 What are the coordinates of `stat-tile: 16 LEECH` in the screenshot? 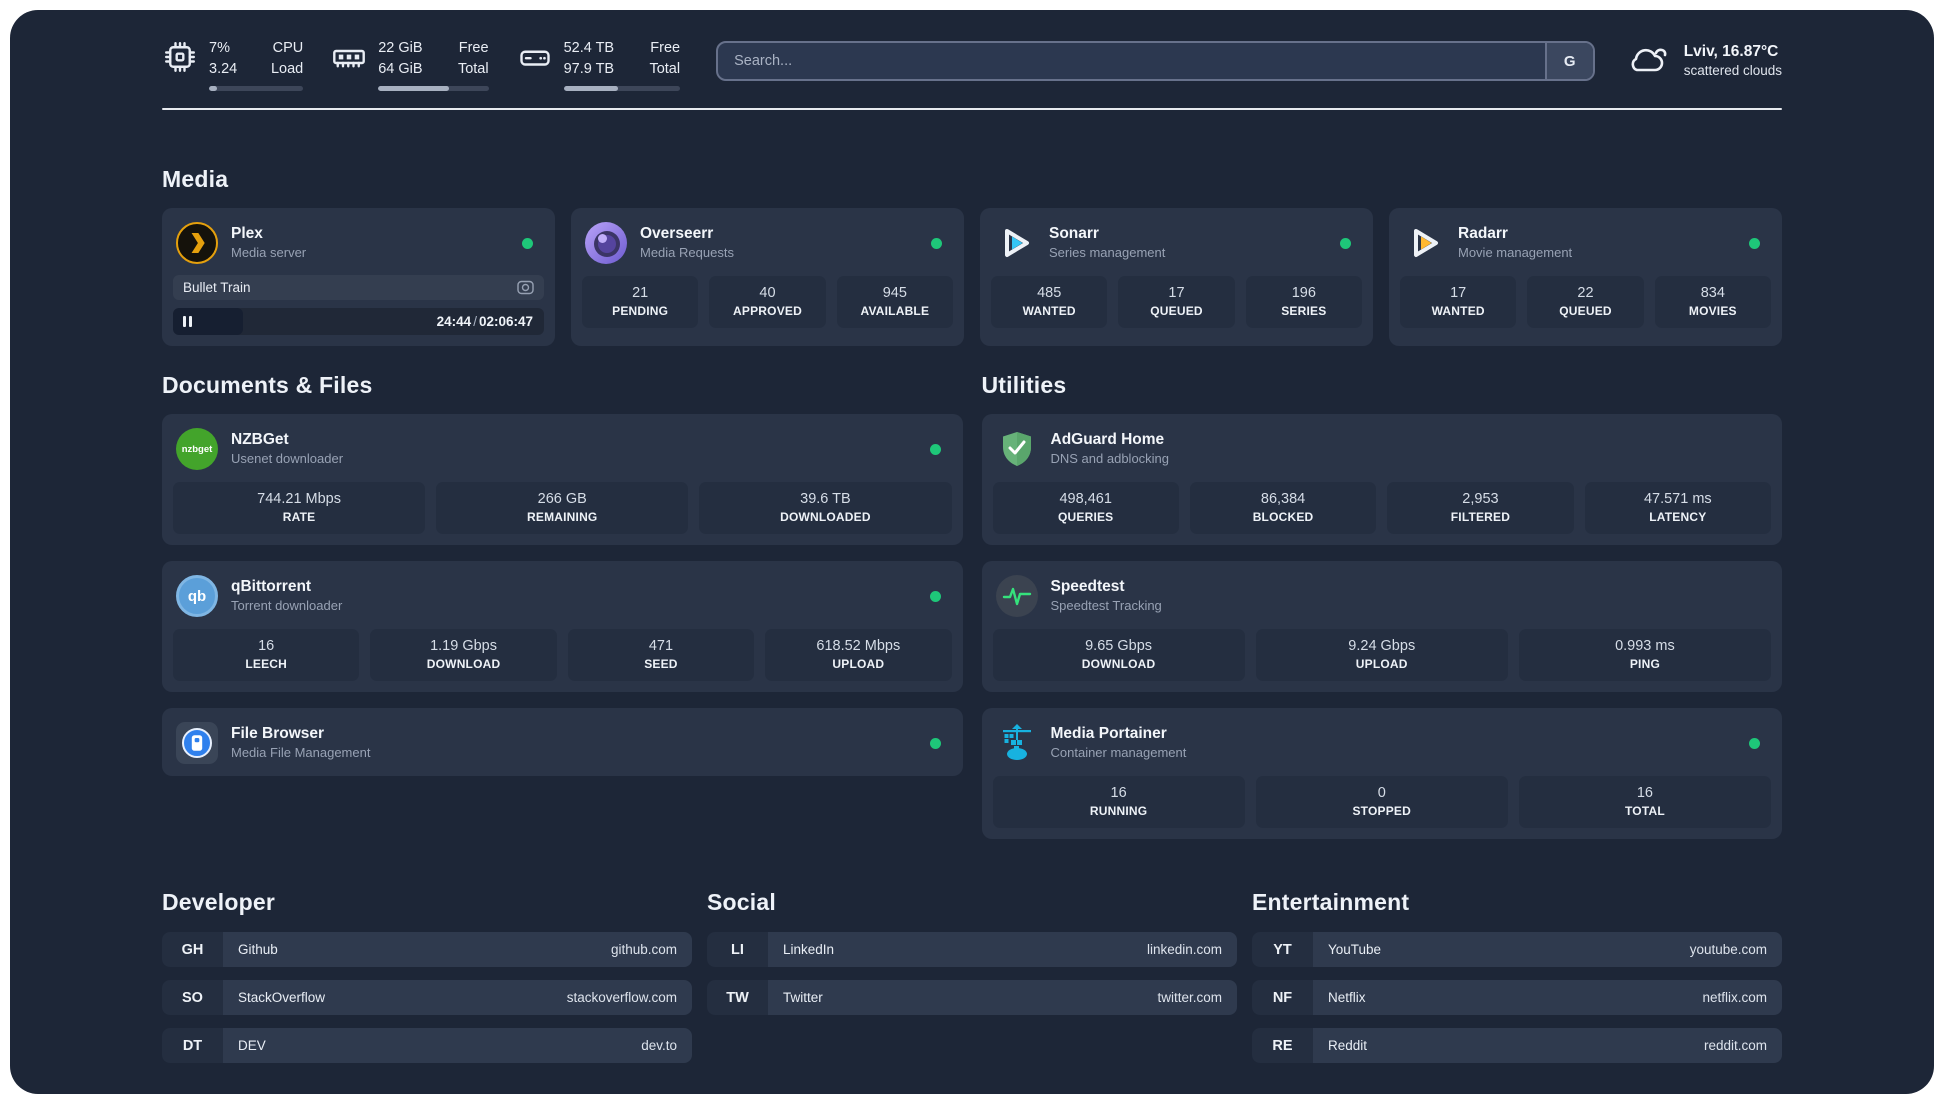 It's located at (266, 655).